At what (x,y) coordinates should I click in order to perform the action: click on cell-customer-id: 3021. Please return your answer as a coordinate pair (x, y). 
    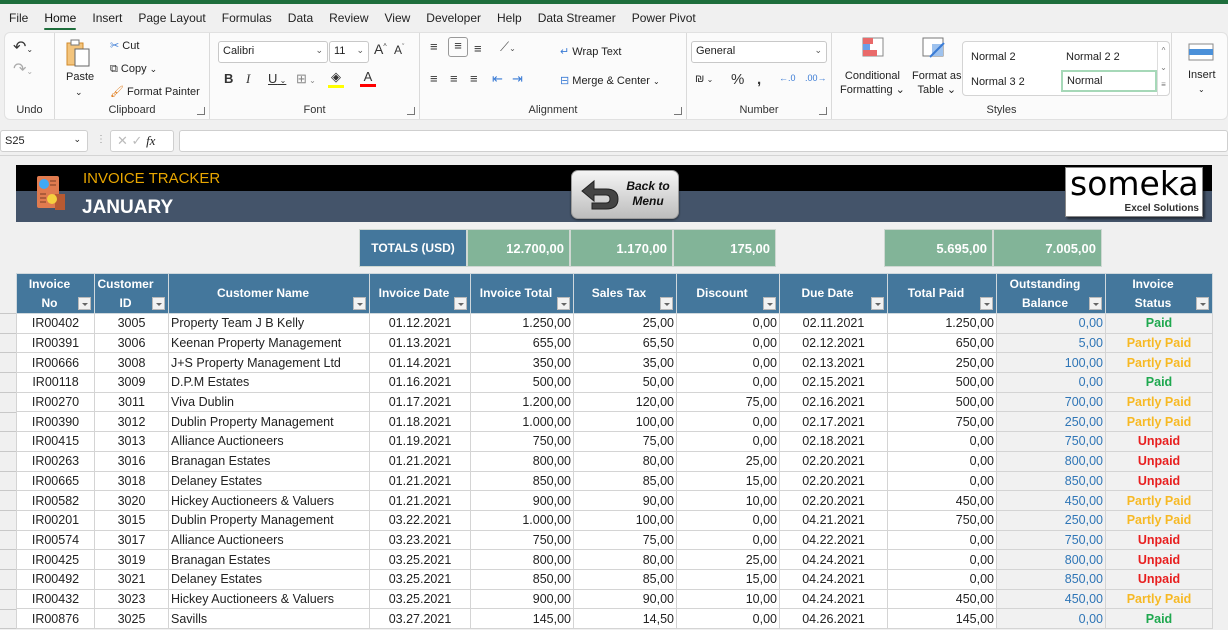
    Looking at the image, I should click on (131, 579).